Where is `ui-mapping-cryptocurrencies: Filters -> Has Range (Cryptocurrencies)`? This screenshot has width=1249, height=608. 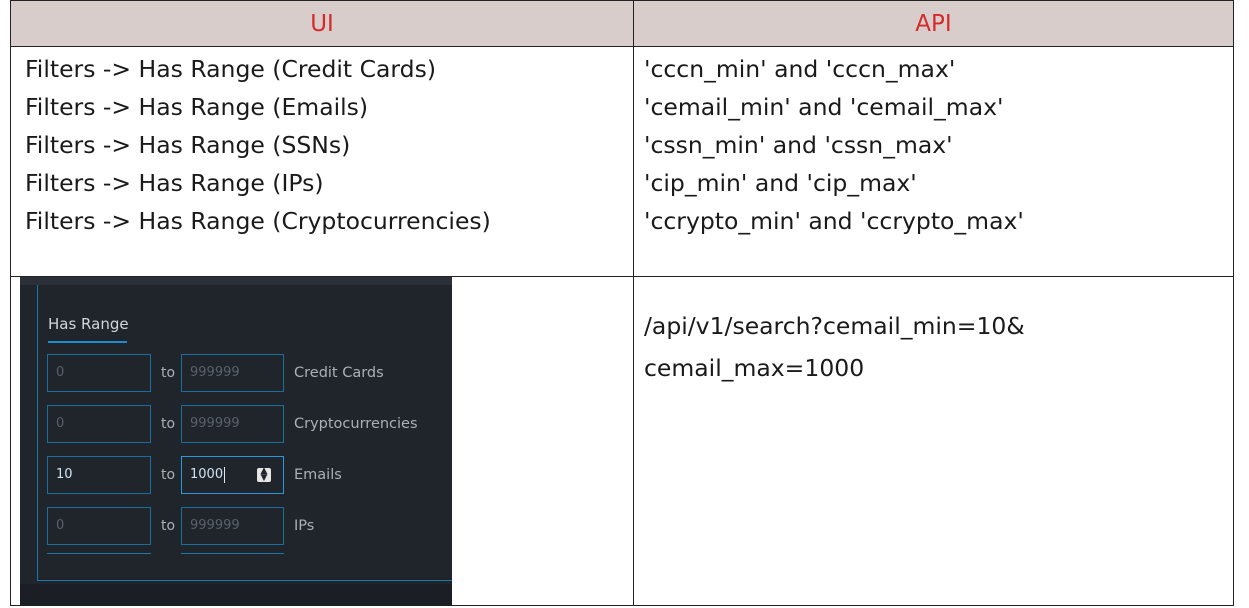
ui-mapping-cryptocurrencies: Filters -> Has Range (Cryptocurrencies) is located at coordinates (258, 221).